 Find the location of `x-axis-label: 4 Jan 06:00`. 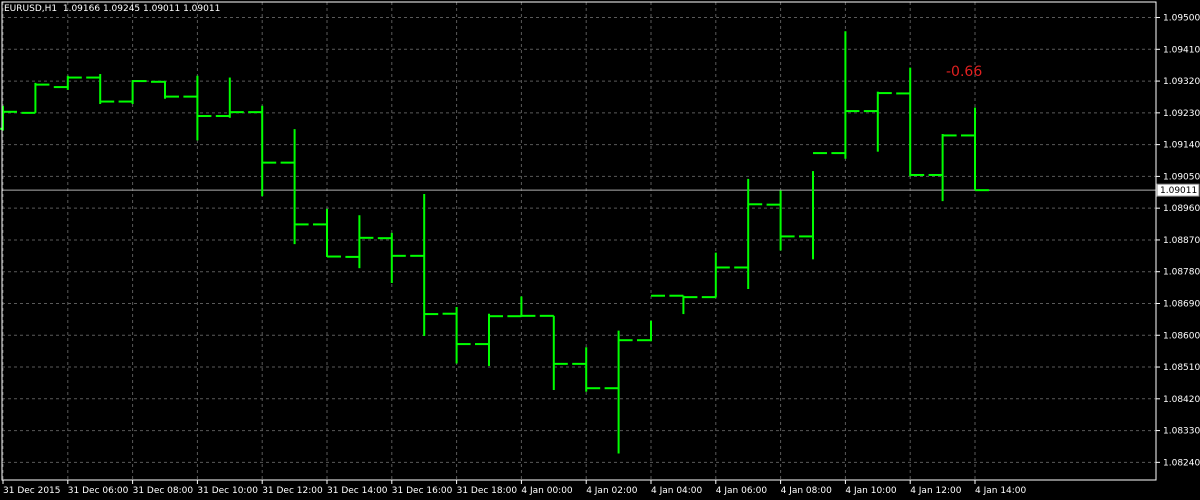

x-axis-label: 4 Jan 06:00 is located at coordinates (742, 491).